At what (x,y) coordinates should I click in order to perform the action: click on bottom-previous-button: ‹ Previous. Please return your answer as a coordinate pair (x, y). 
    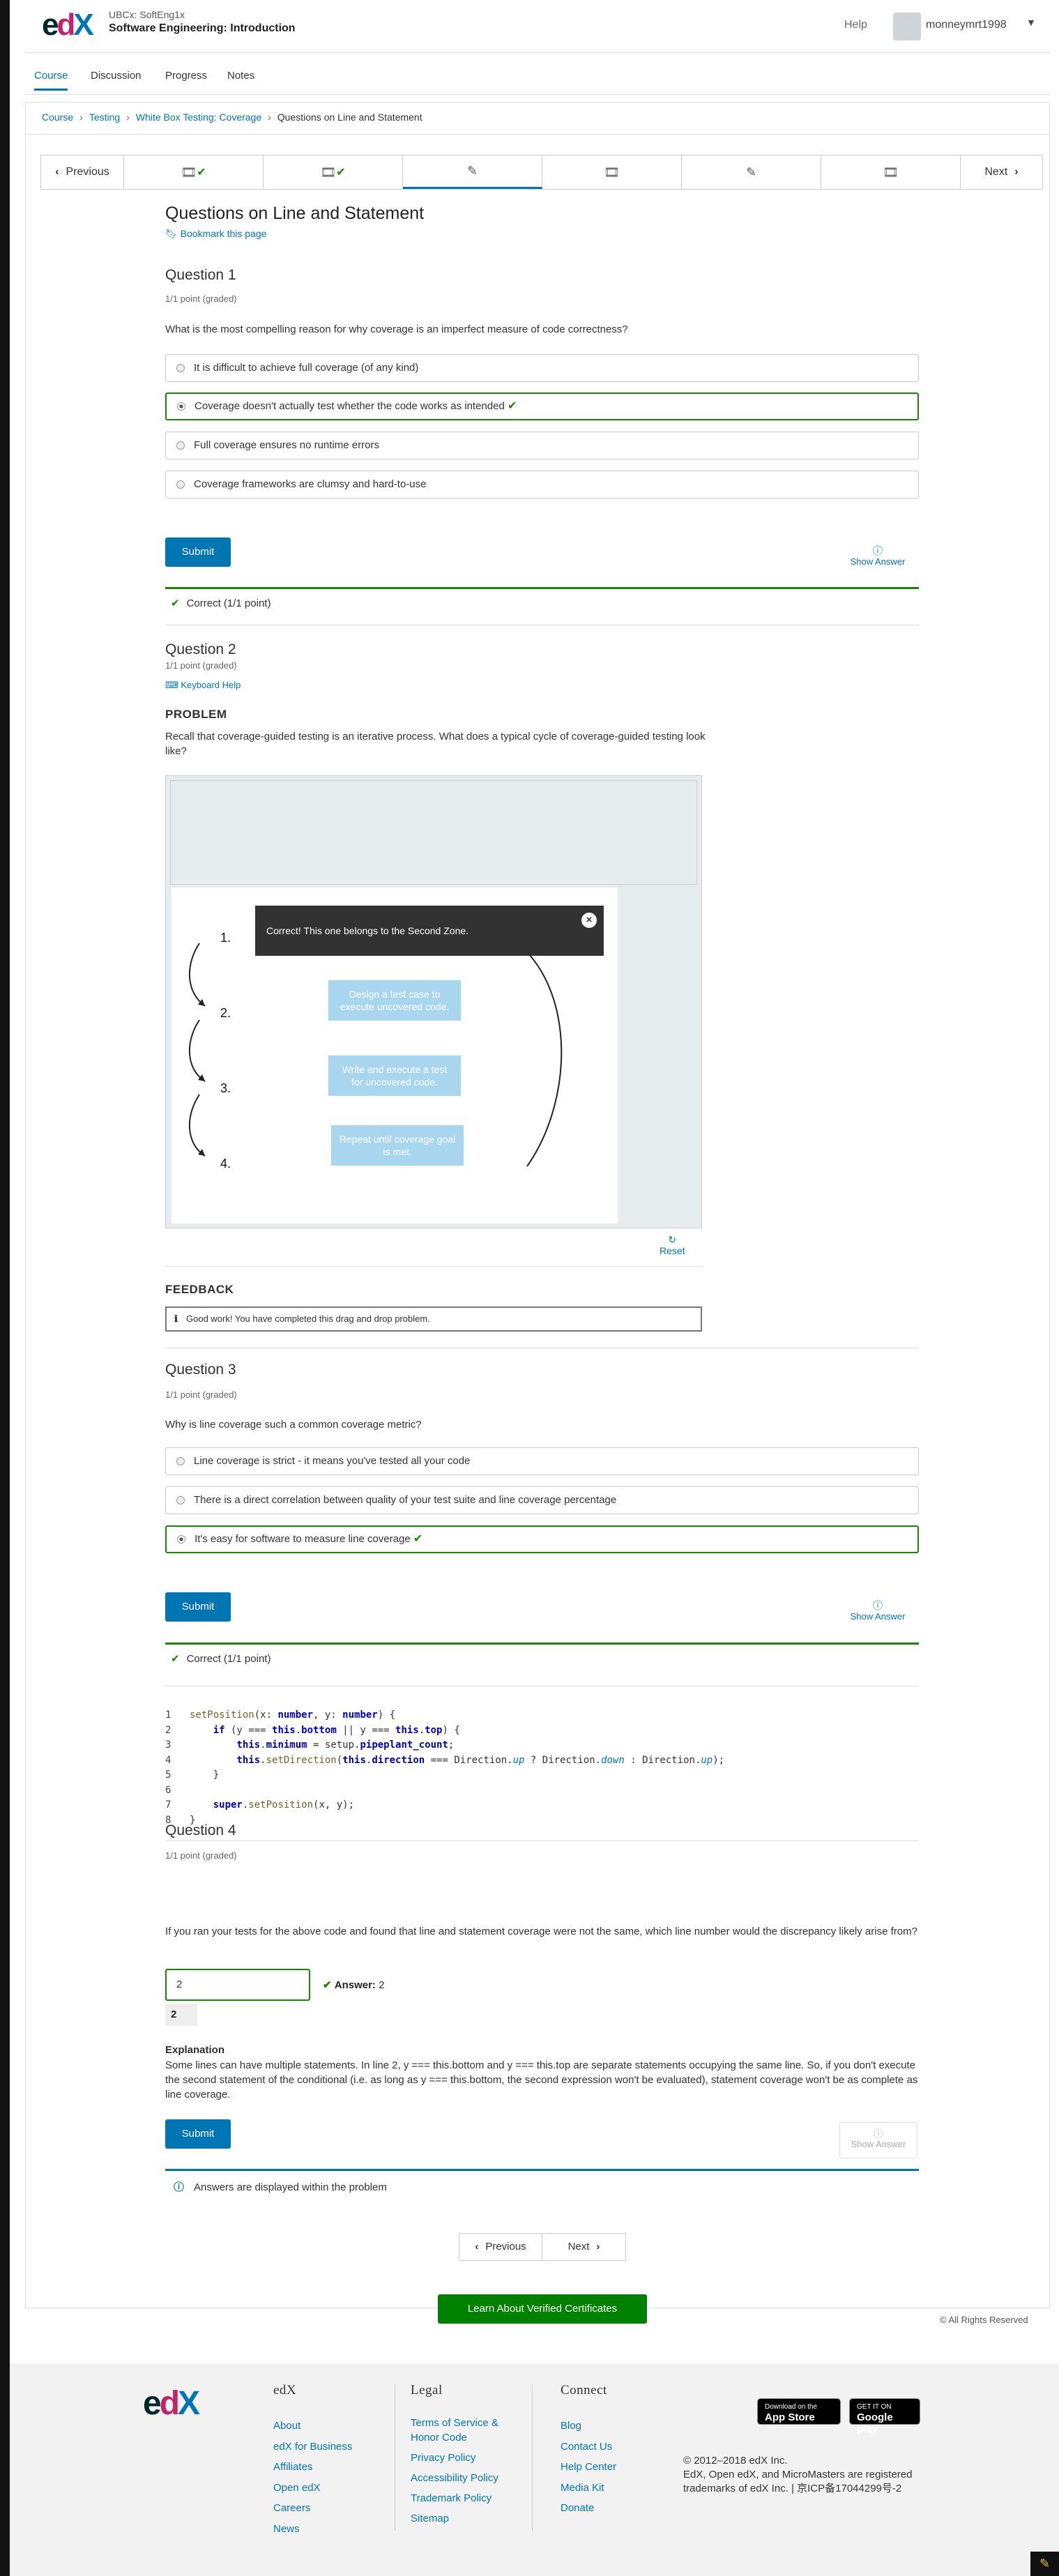
    Looking at the image, I should click on (500, 2247).